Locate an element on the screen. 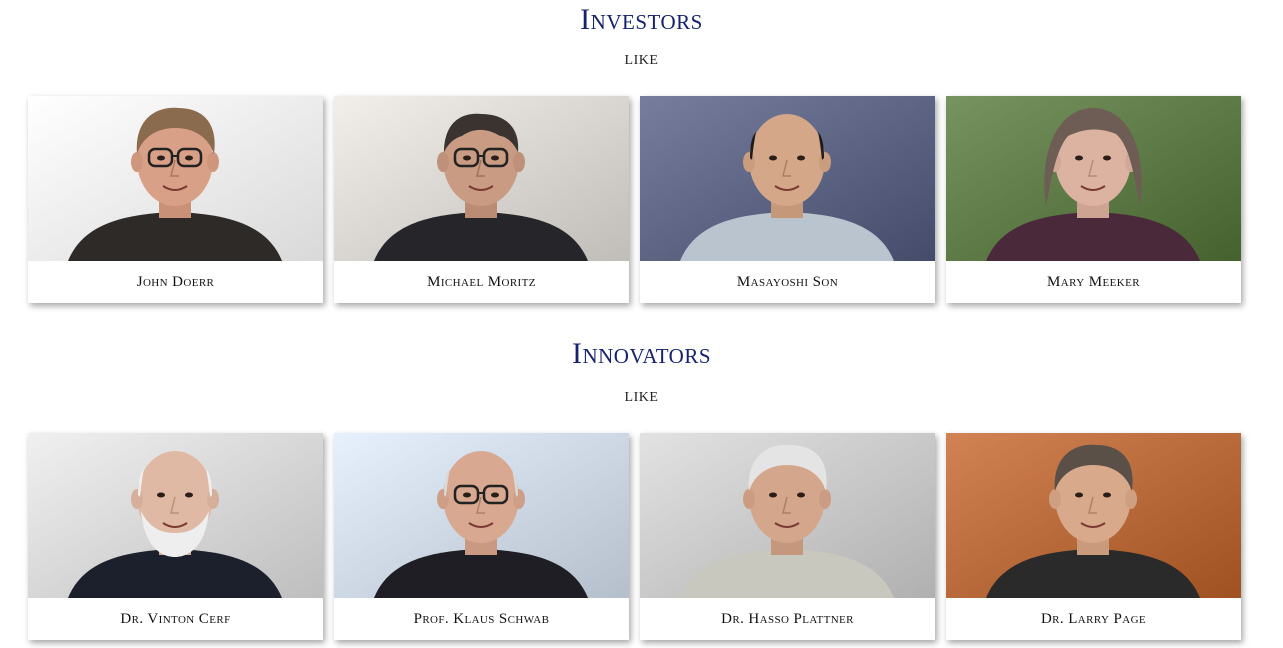  section-subtitle-investors: like is located at coordinates (641, 58).